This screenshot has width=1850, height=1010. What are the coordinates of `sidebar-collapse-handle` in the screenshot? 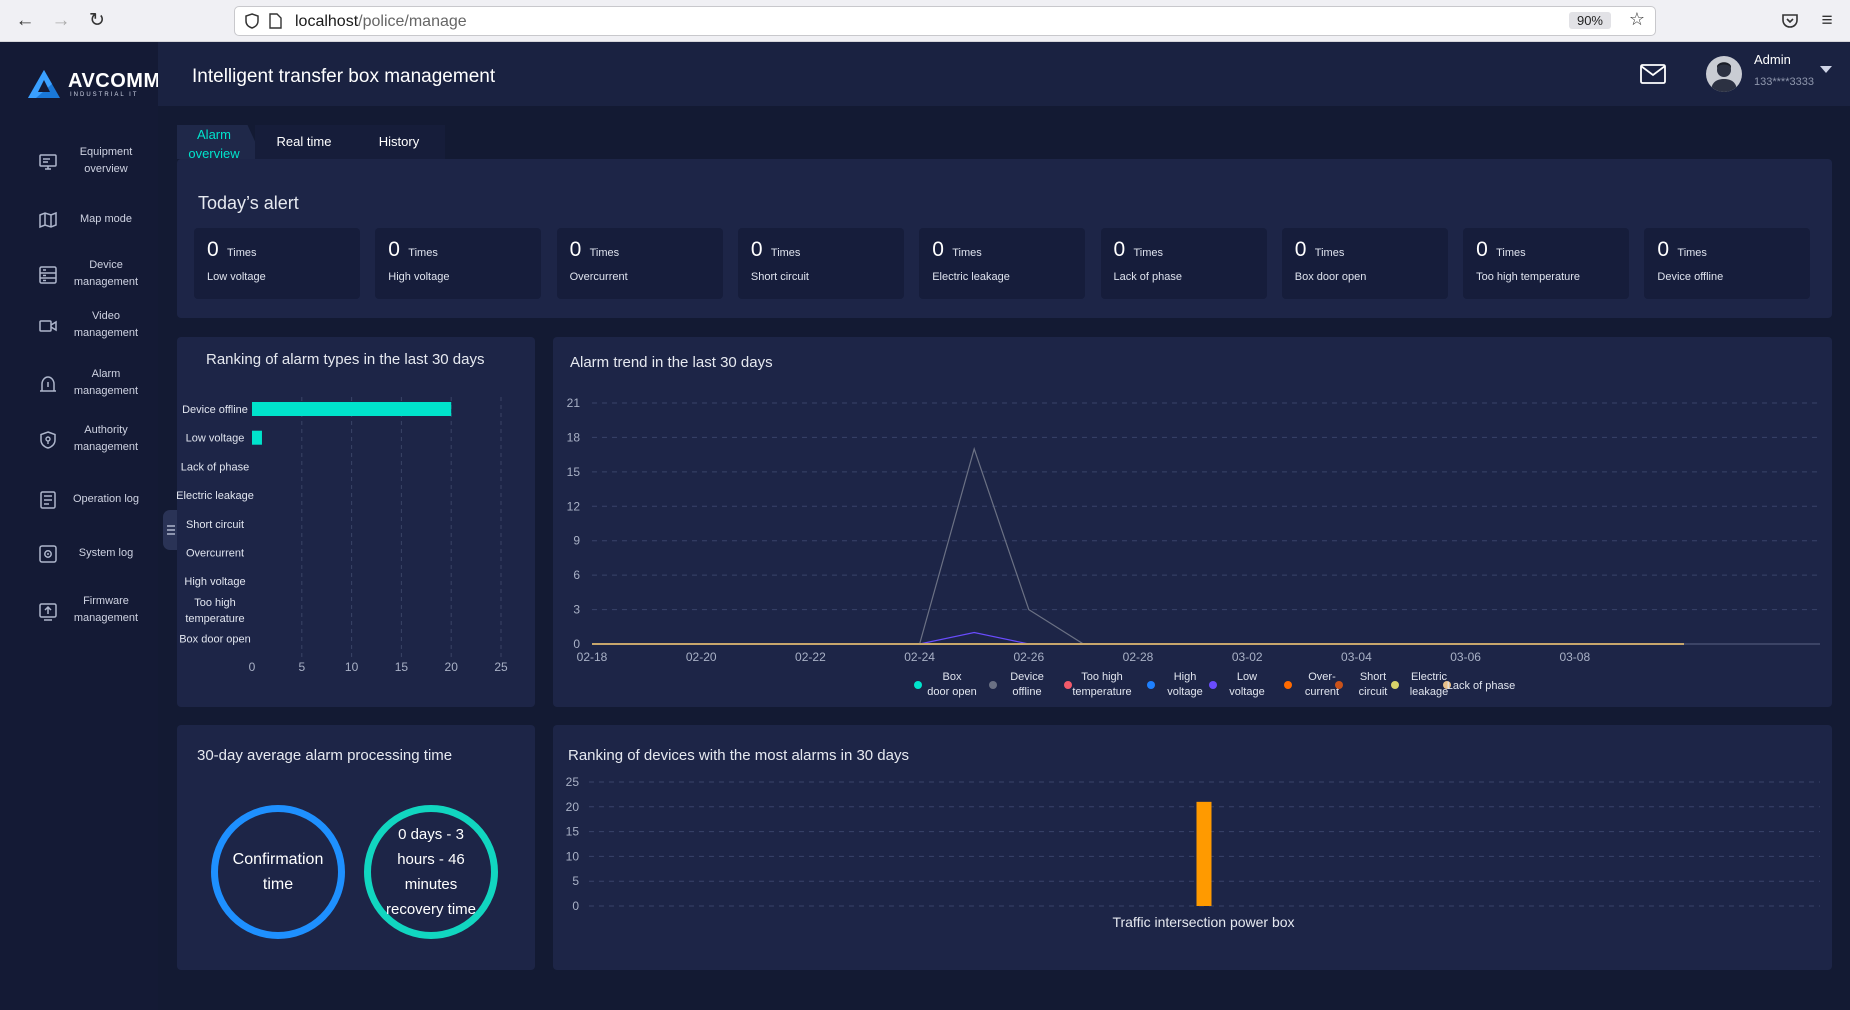 It's located at (170, 530).